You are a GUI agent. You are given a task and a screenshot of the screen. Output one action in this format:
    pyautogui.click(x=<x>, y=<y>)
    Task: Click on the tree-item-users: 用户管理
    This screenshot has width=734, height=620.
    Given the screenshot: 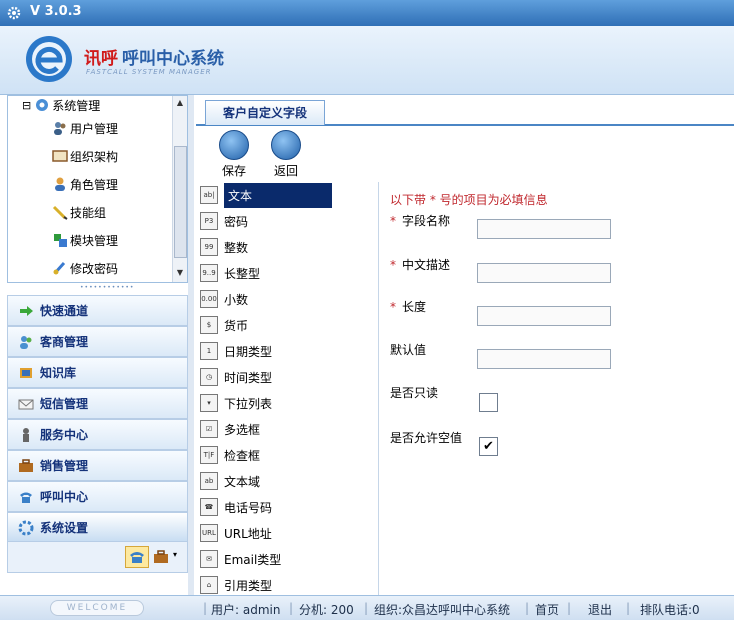 What is the action you would take?
    pyautogui.click(x=85, y=128)
    